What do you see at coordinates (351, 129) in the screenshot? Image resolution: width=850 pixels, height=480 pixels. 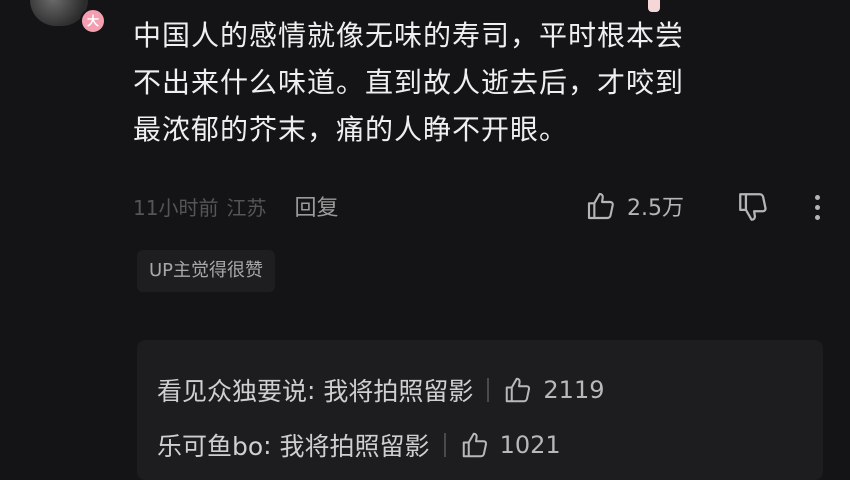 I see `comment-line: 最浓郁的芥末，痛的人睁不开眼。` at bounding box center [351, 129].